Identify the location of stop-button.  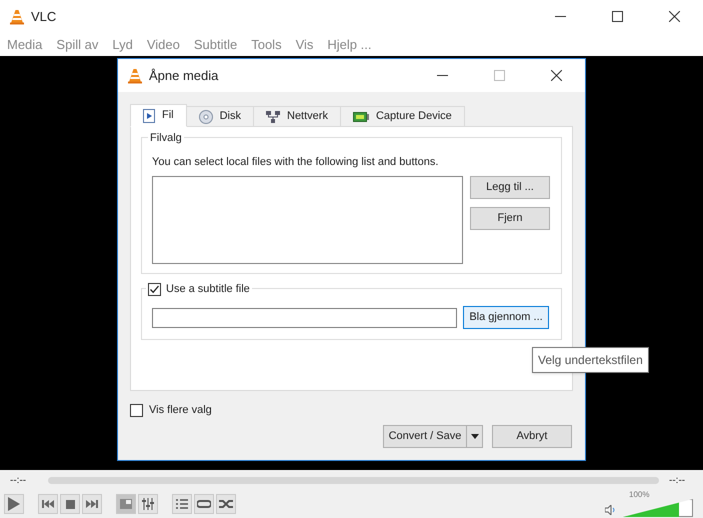
(70, 504).